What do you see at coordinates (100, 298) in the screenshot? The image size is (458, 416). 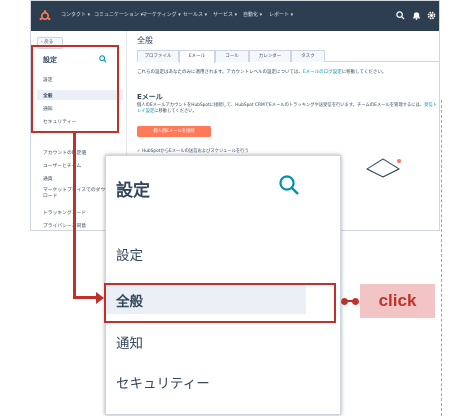 I see `arrowhead-icon` at bounding box center [100, 298].